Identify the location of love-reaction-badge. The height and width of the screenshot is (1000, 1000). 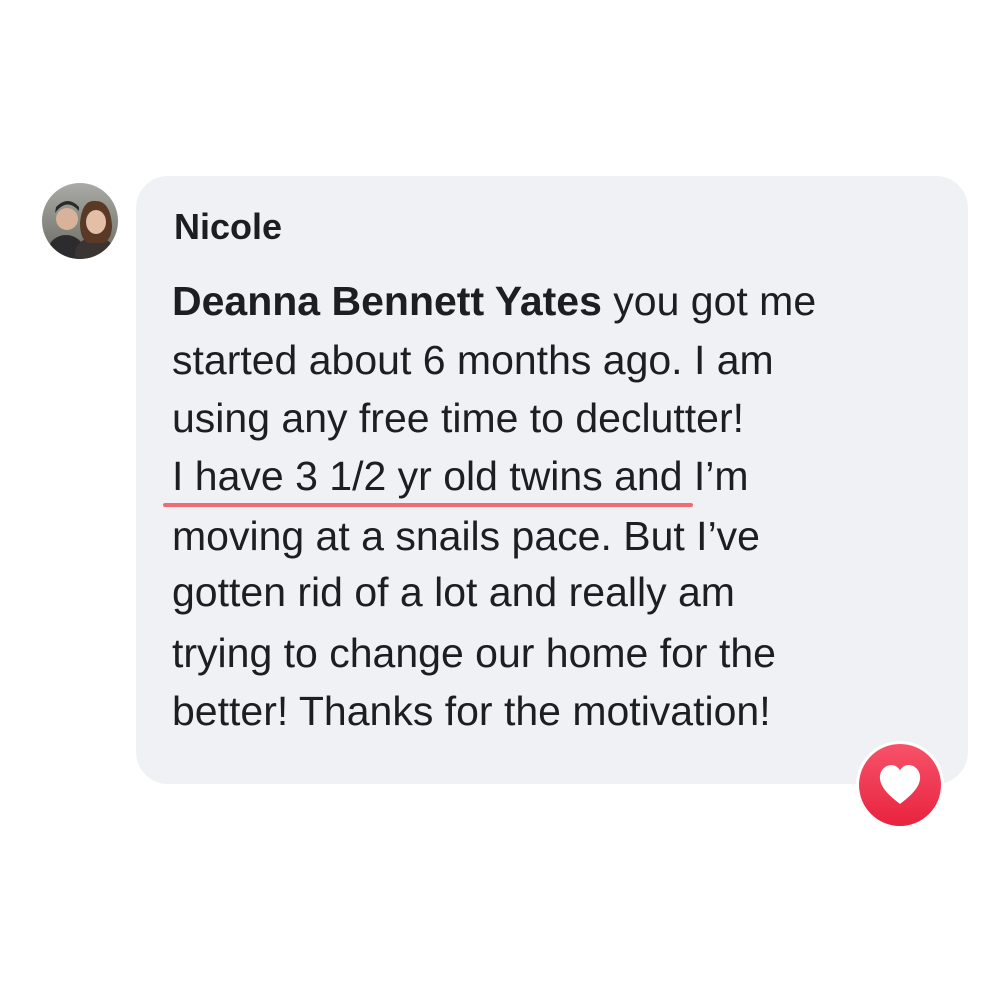
(900, 785).